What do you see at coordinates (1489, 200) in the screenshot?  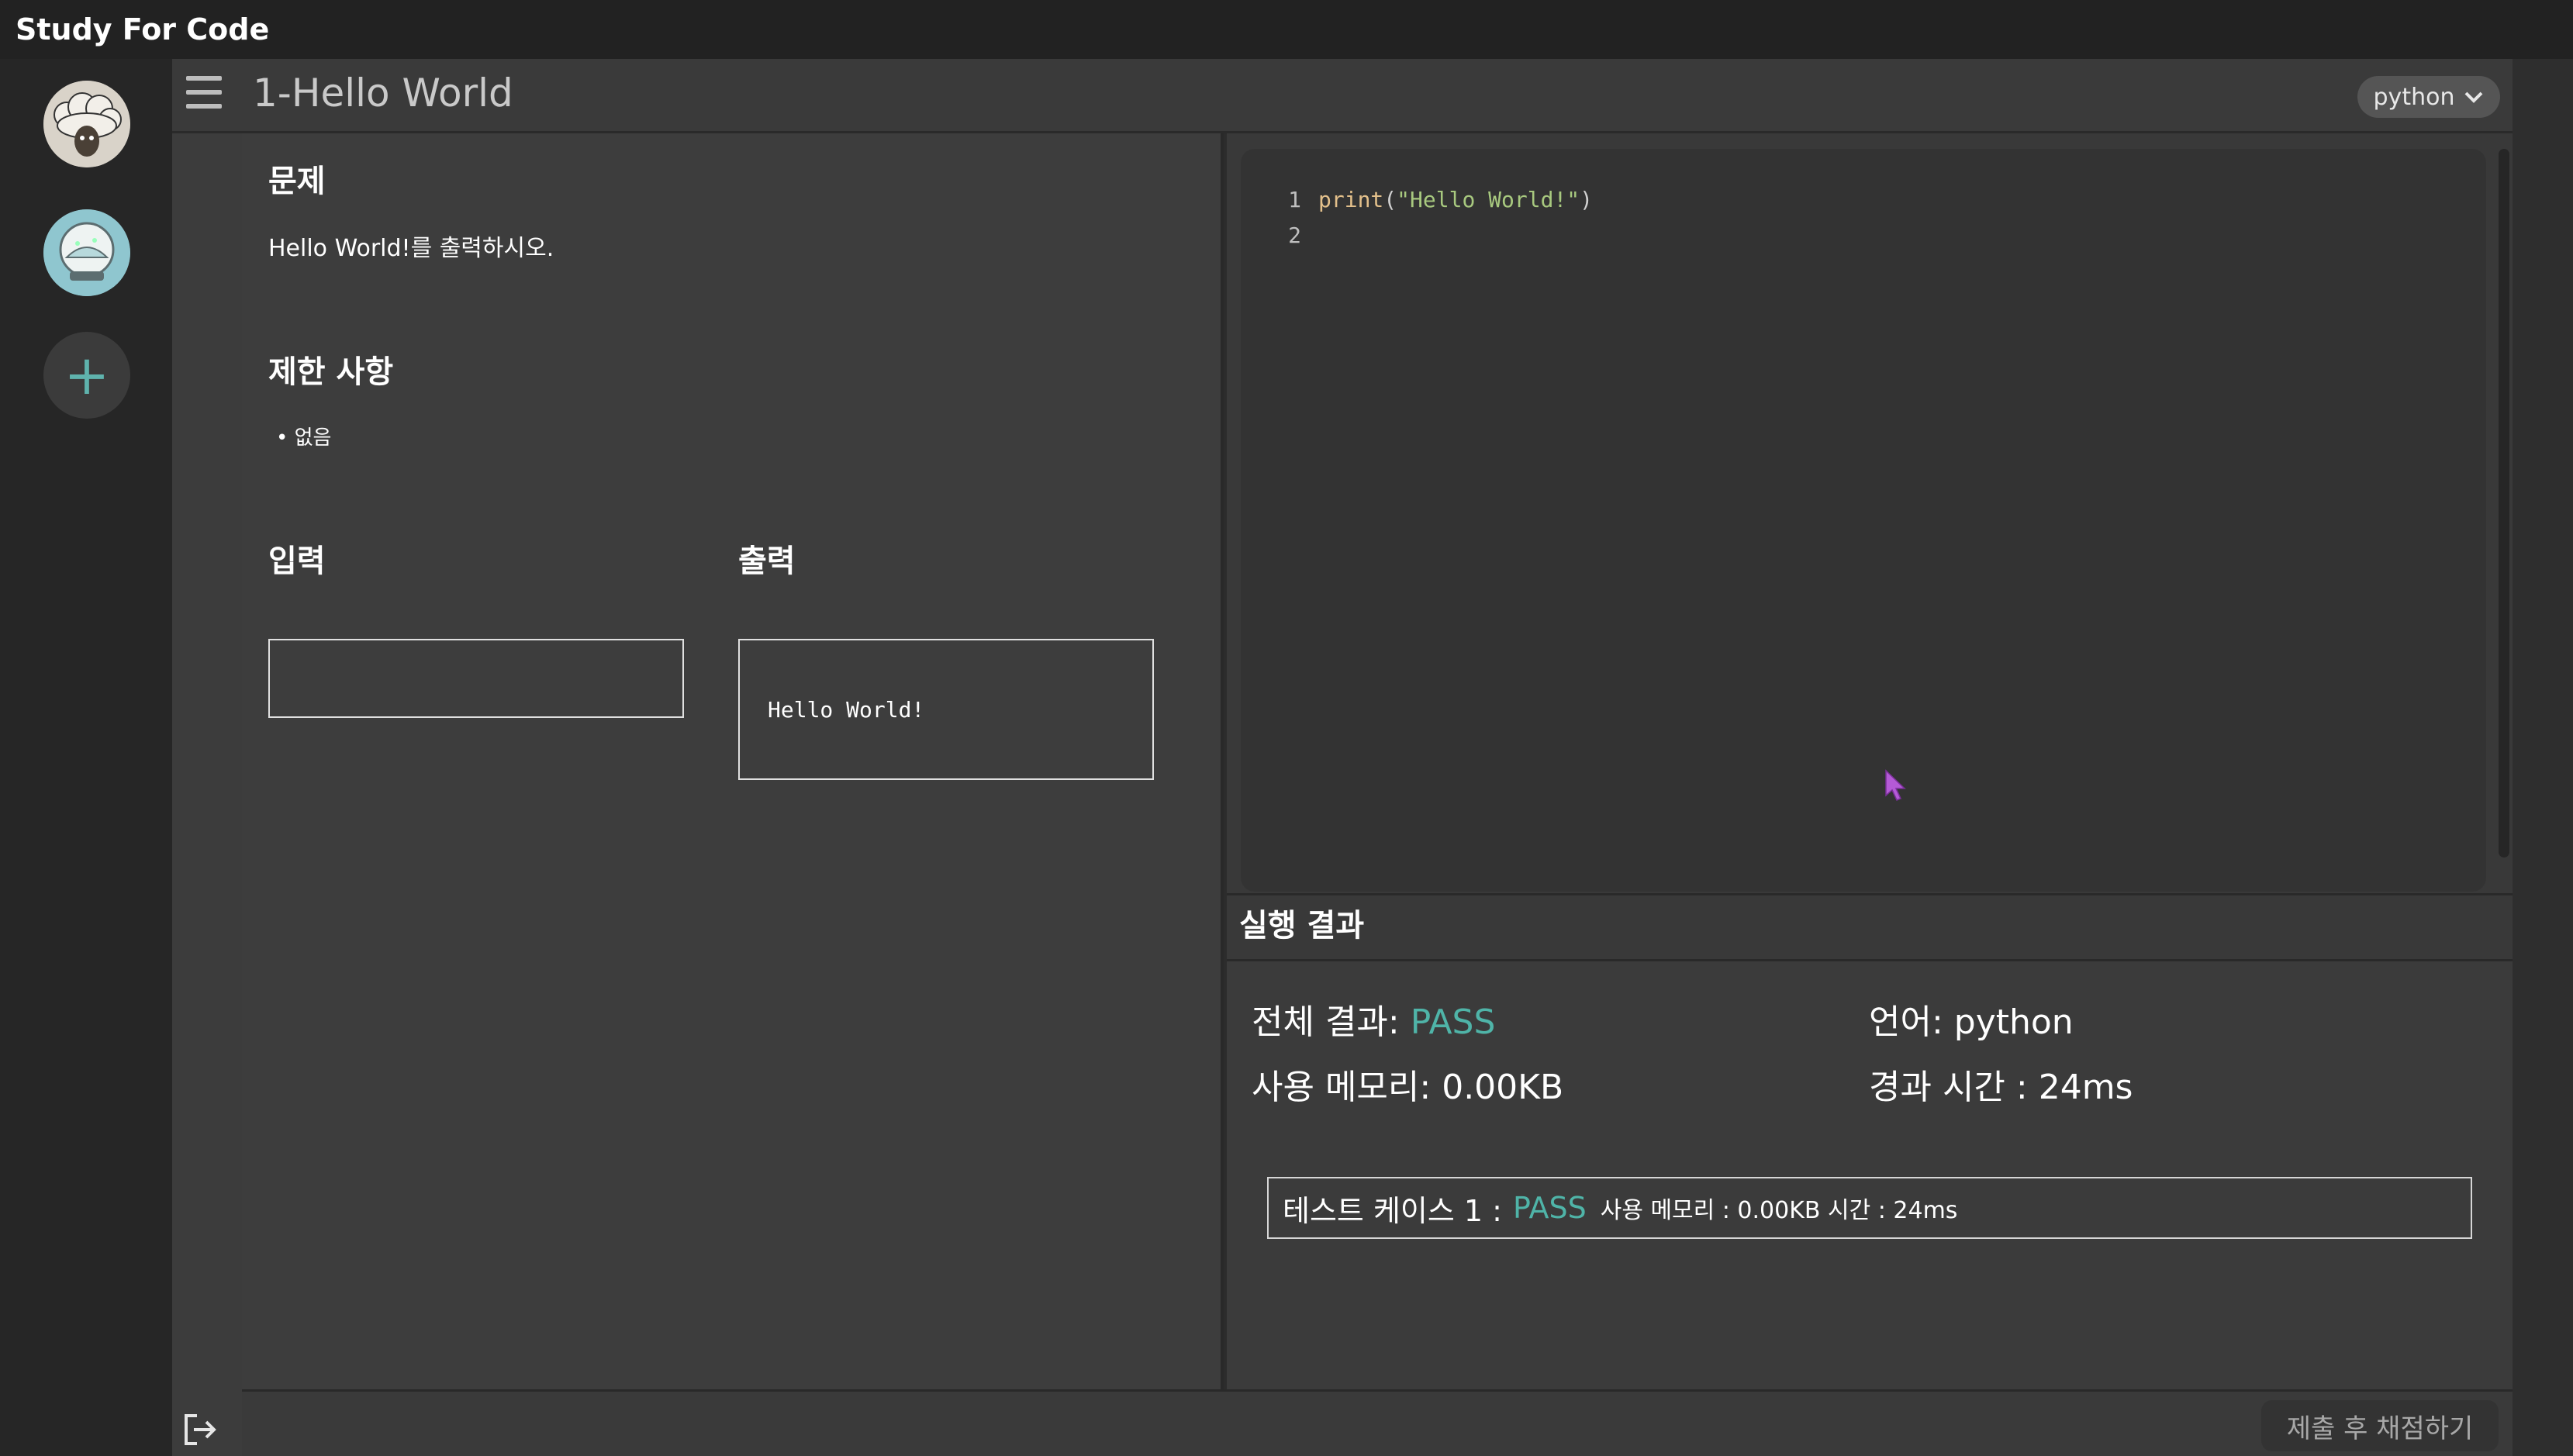 I see `code-token-string: "Hello World!"` at bounding box center [1489, 200].